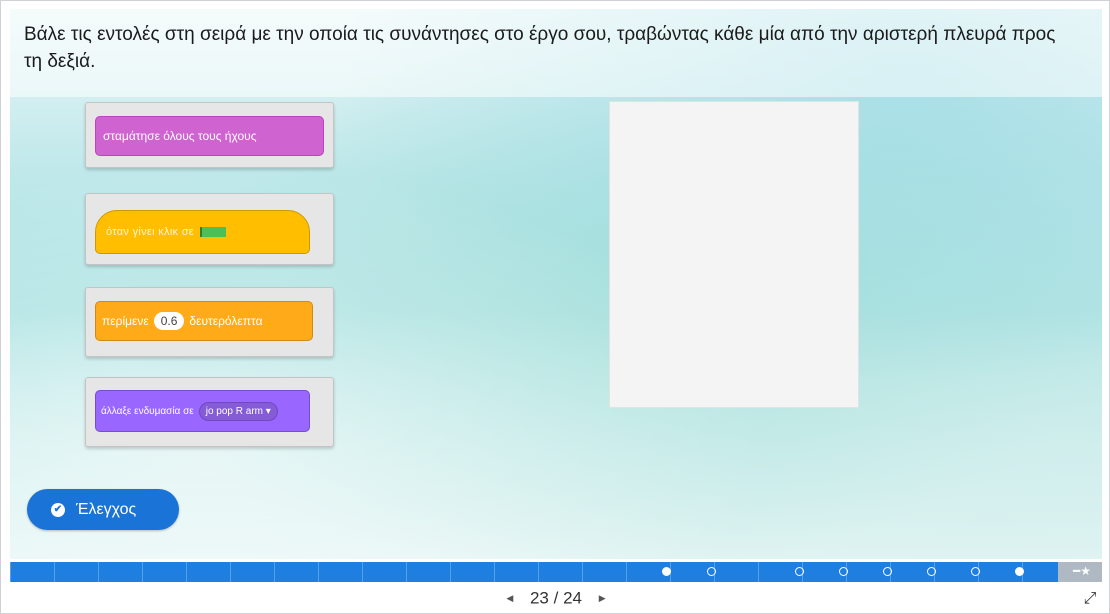 The width and height of the screenshot is (1110, 614). What do you see at coordinates (1090, 599) in the screenshot?
I see `expand-icon: ⤢` at bounding box center [1090, 599].